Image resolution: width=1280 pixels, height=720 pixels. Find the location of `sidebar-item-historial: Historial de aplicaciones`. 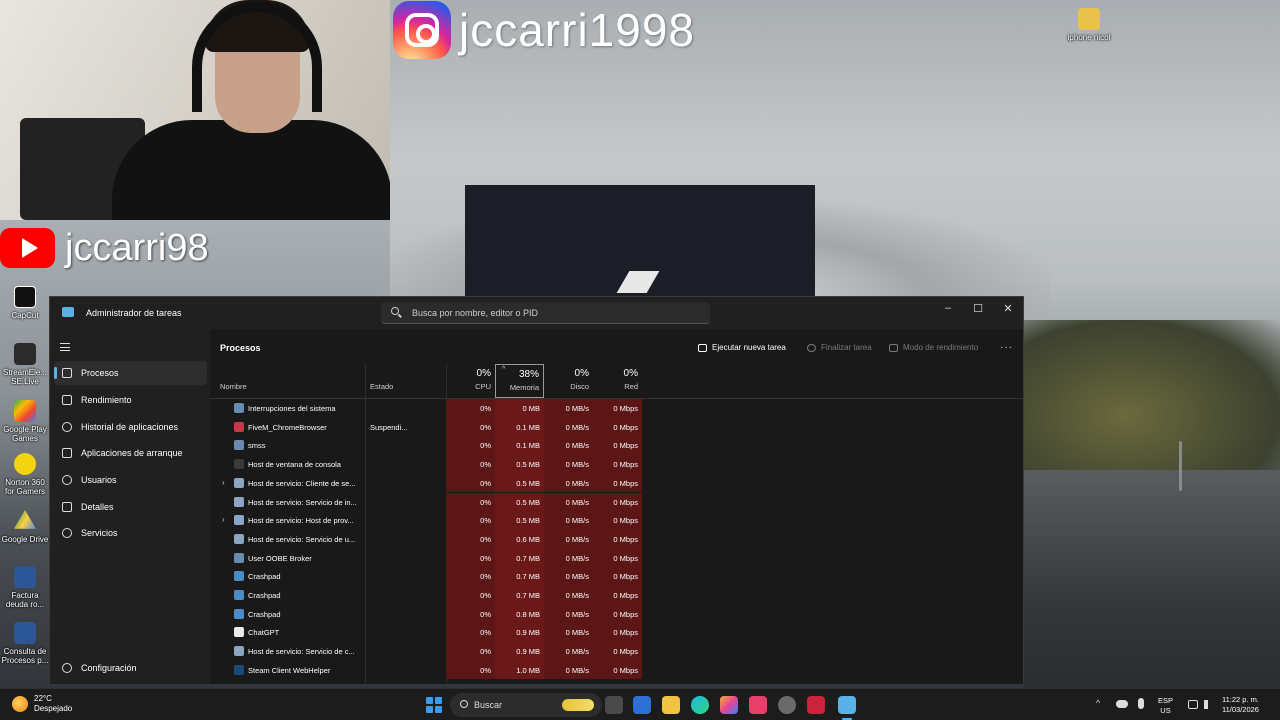

sidebar-item-historial: Historial de aplicaciones is located at coordinates (130, 427).